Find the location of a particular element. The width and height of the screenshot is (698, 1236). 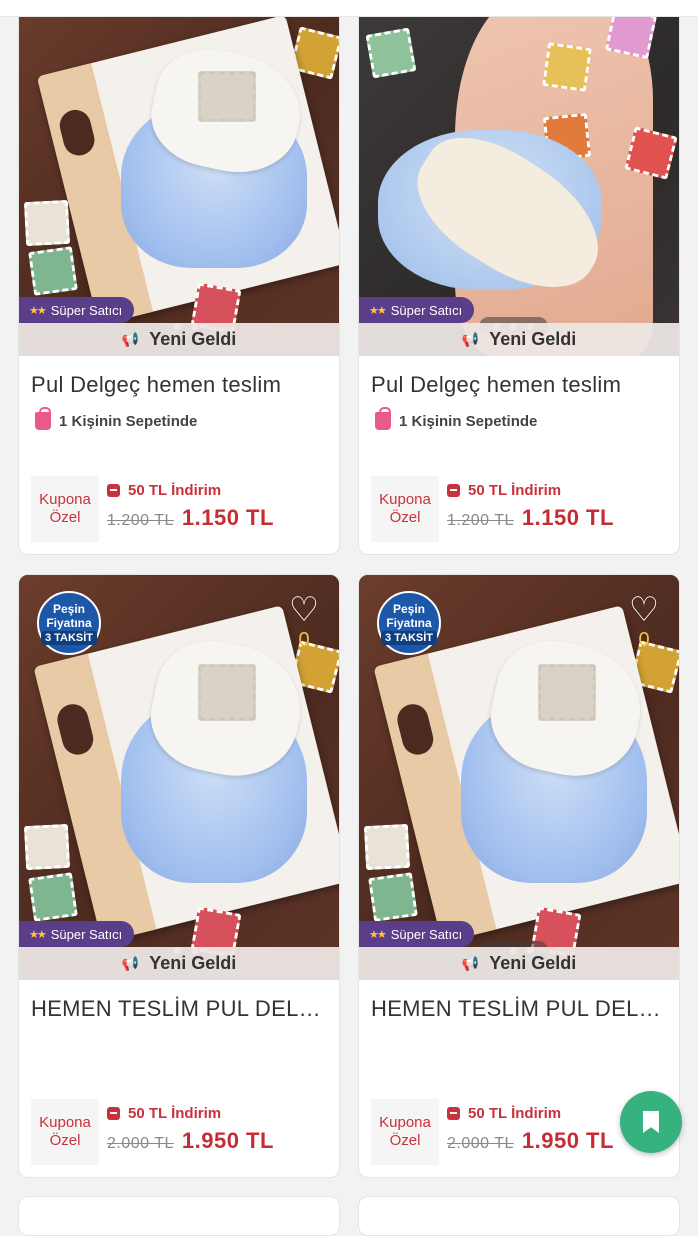

saved-items-button is located at coordinates (651, 1122).